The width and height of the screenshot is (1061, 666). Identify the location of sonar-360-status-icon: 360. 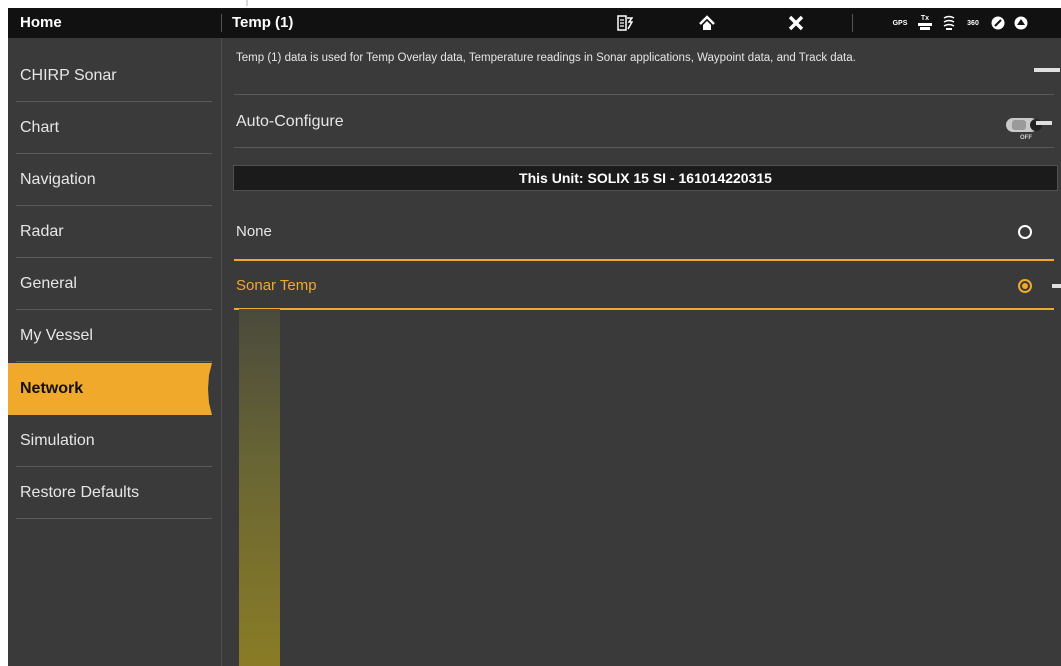
(973, 23).